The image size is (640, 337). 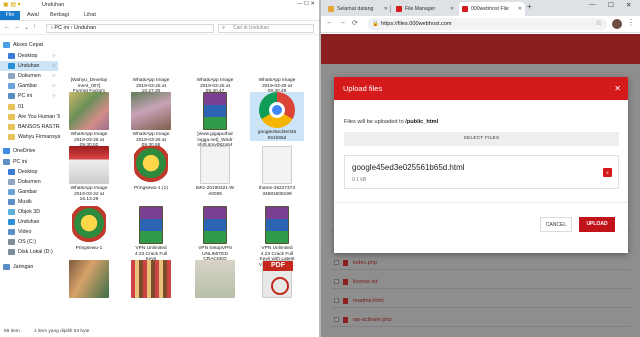 I want to click on file-tile: PDF, so click(x=277, y=280).